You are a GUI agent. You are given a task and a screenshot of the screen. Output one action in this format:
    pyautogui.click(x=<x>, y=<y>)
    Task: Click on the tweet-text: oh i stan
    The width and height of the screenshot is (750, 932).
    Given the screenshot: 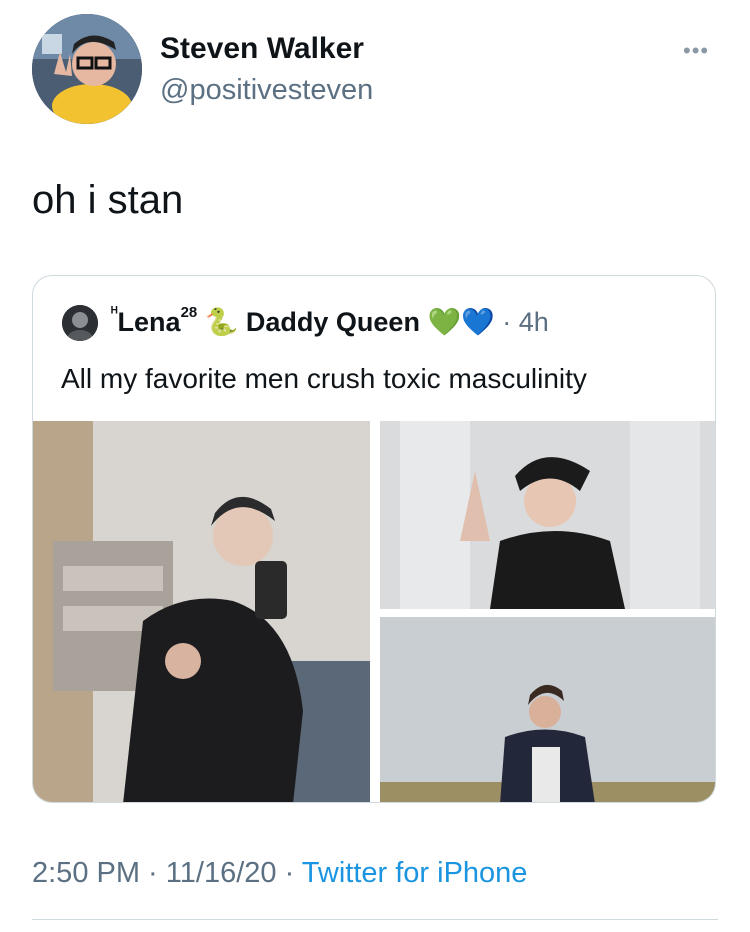 What is the action you would take?
    pyautogui.click(x=108, y=200)
    